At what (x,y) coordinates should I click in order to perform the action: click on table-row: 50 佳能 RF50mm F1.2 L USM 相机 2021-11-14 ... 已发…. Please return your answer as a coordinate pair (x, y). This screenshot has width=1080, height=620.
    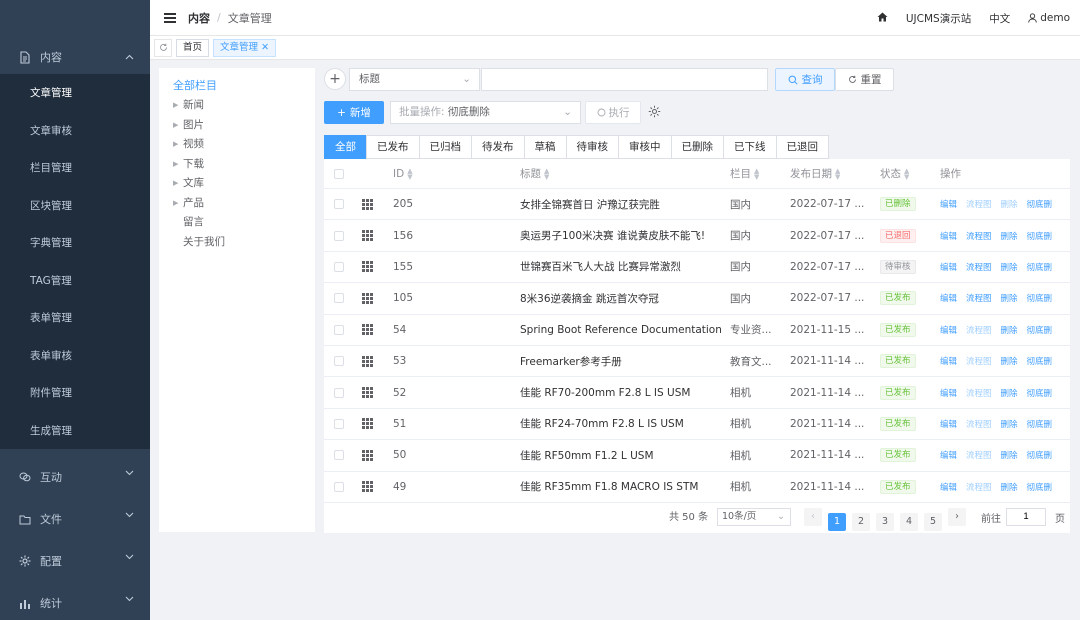
    Looking at the image, I should click on (697, 456).